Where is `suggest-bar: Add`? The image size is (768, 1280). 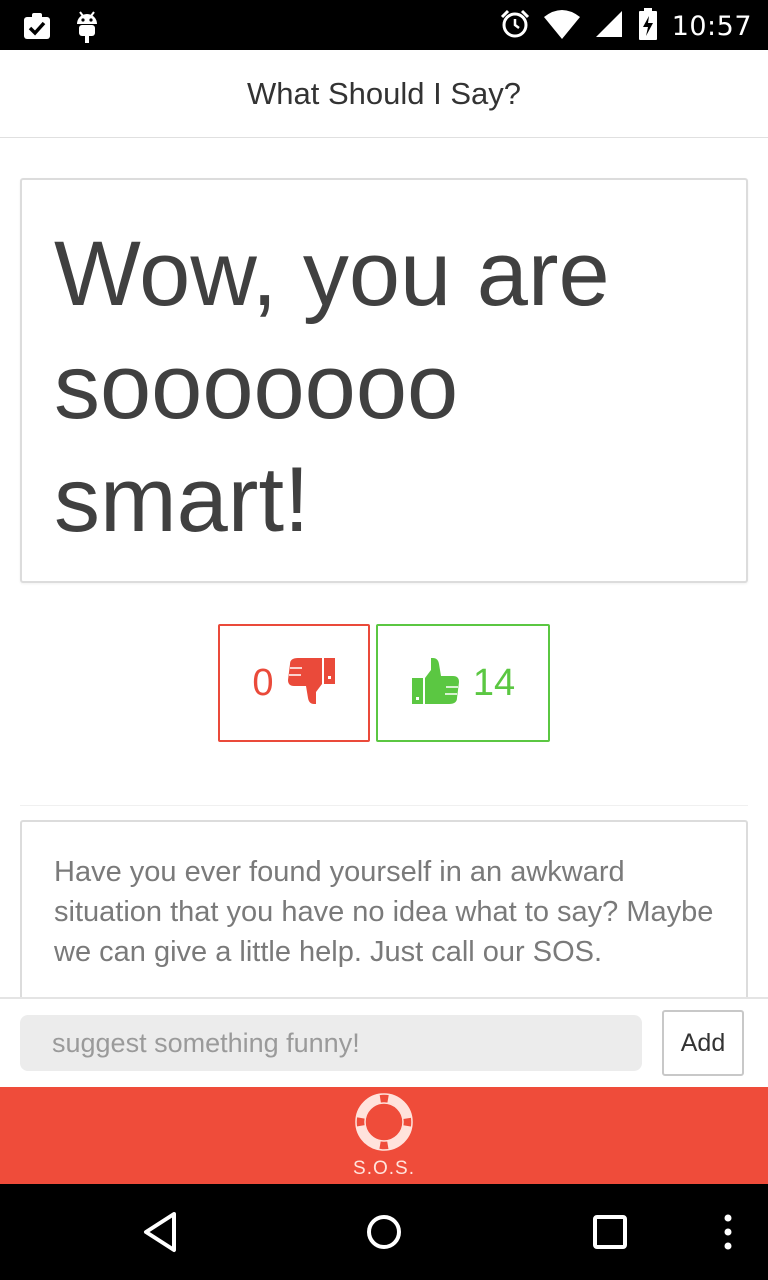 suggest-bar: Add is located at coordinates (384, 1042).